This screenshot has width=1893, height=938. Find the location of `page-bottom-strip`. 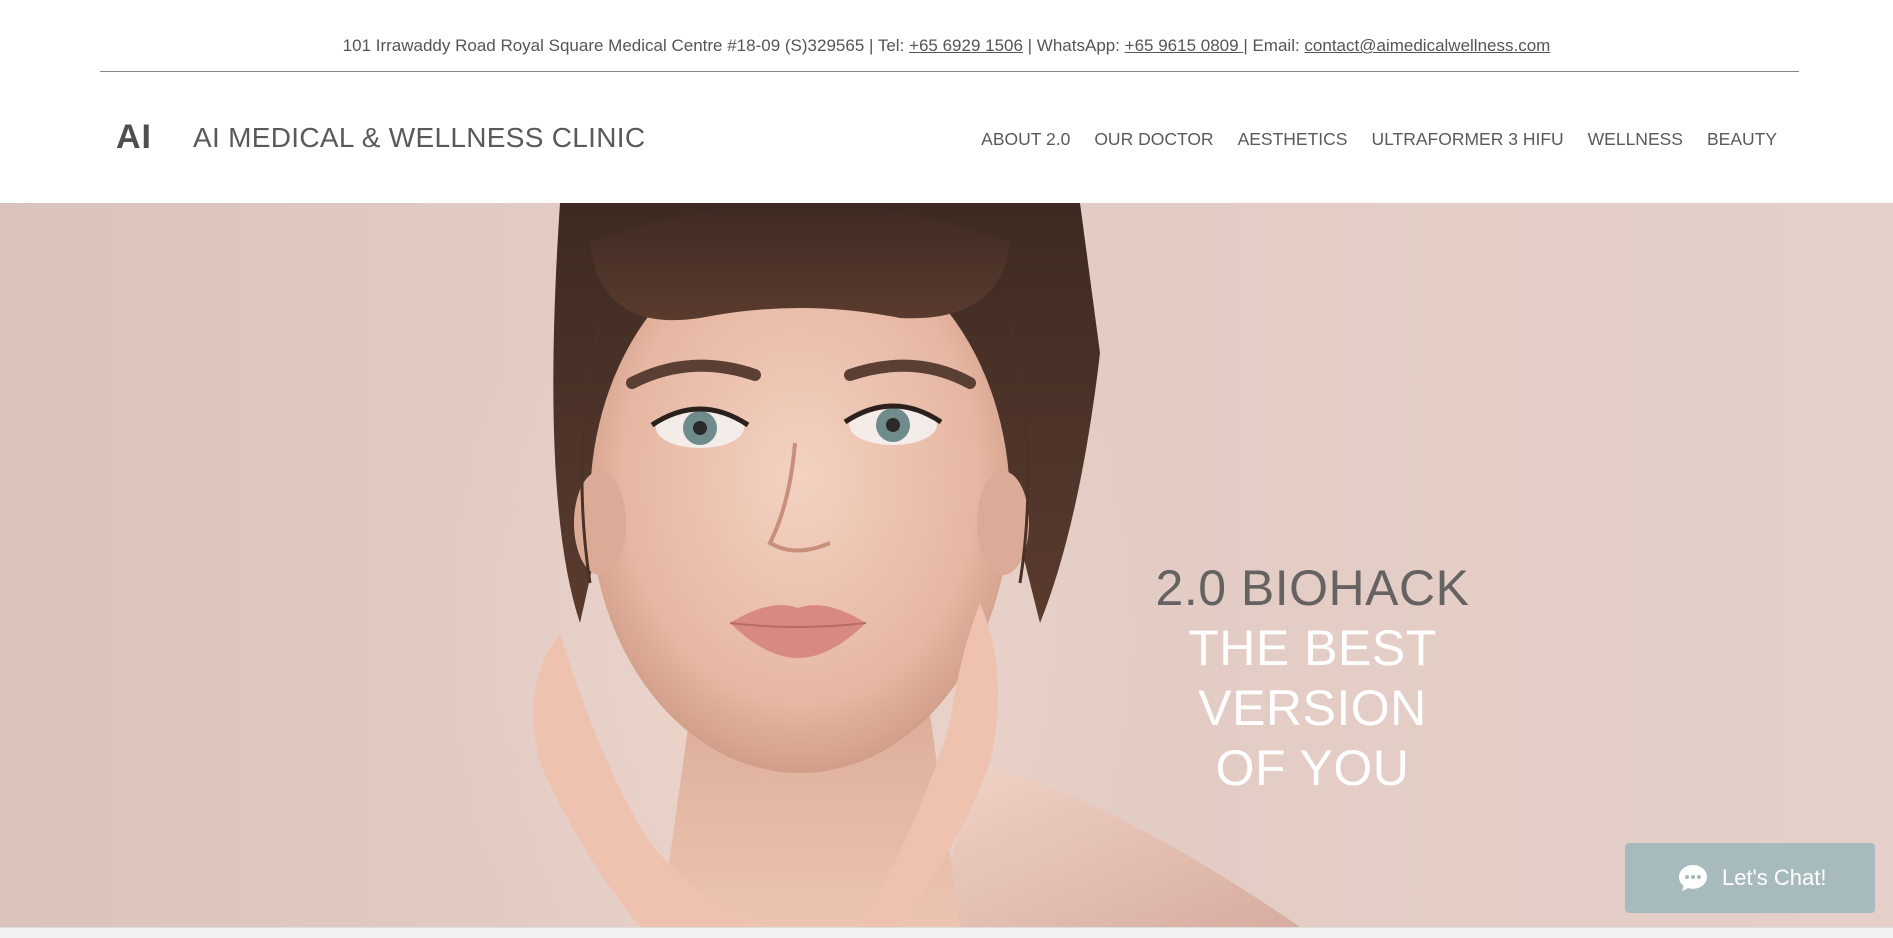

page-bottom-strip is located at coordinates (946, 932).